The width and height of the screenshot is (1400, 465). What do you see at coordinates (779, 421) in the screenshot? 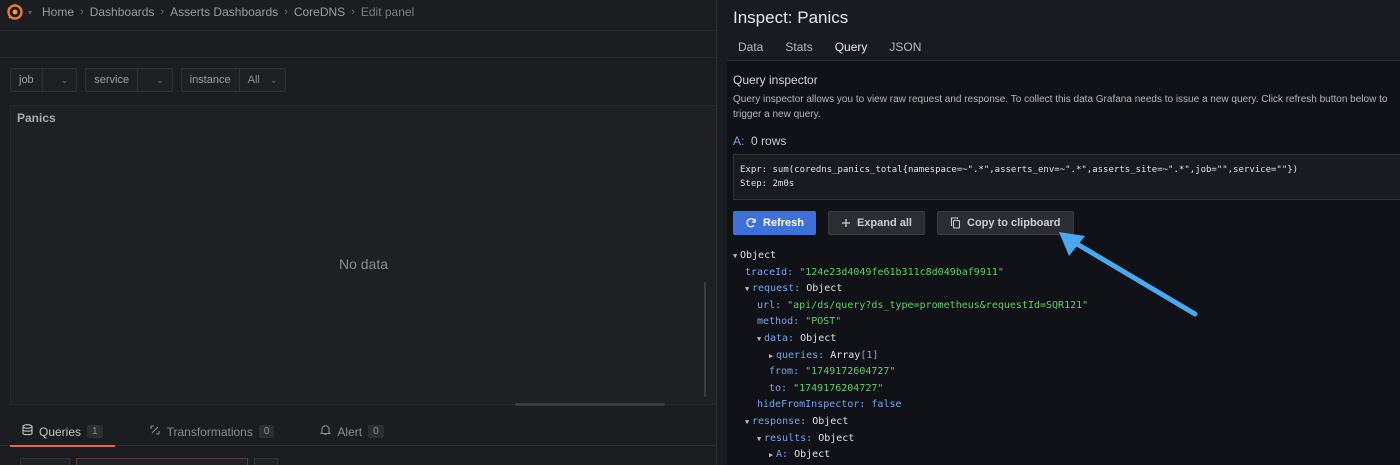
I see `tree-key: response:` at bounding box center [779, 421].